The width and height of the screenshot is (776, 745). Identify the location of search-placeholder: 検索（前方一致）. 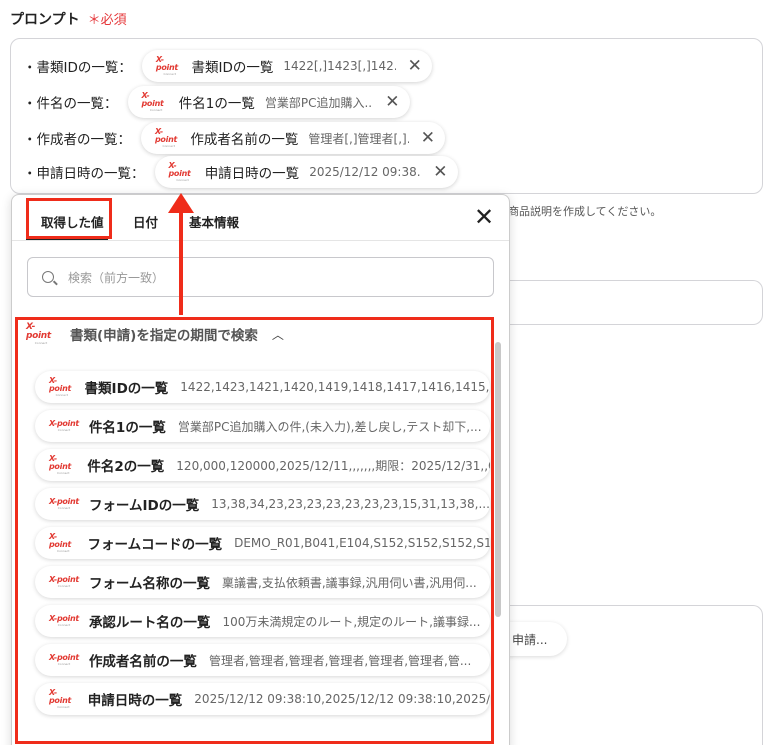
(116, 277).